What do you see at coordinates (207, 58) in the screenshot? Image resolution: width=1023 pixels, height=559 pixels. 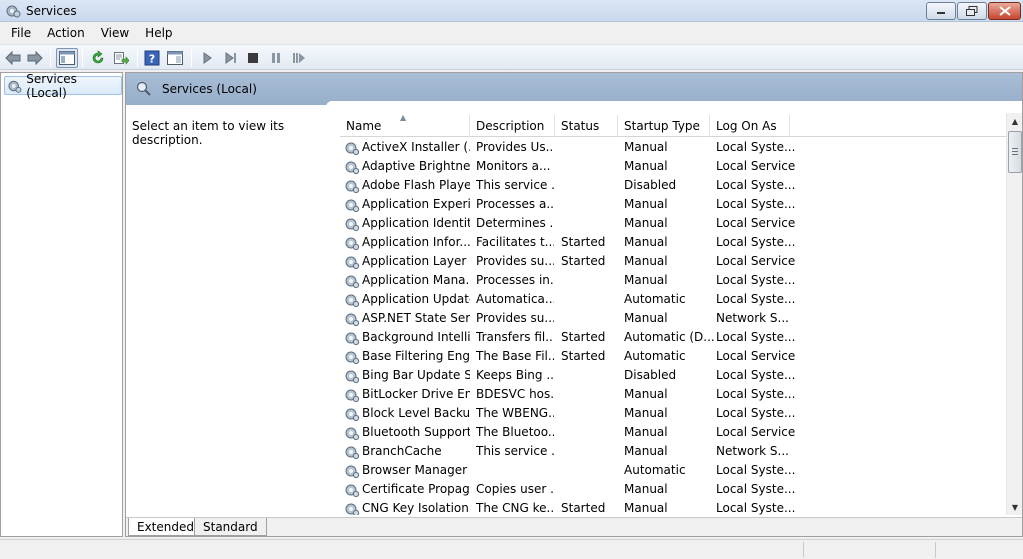 I see `start-service-button` at bounding box center [207, 58].